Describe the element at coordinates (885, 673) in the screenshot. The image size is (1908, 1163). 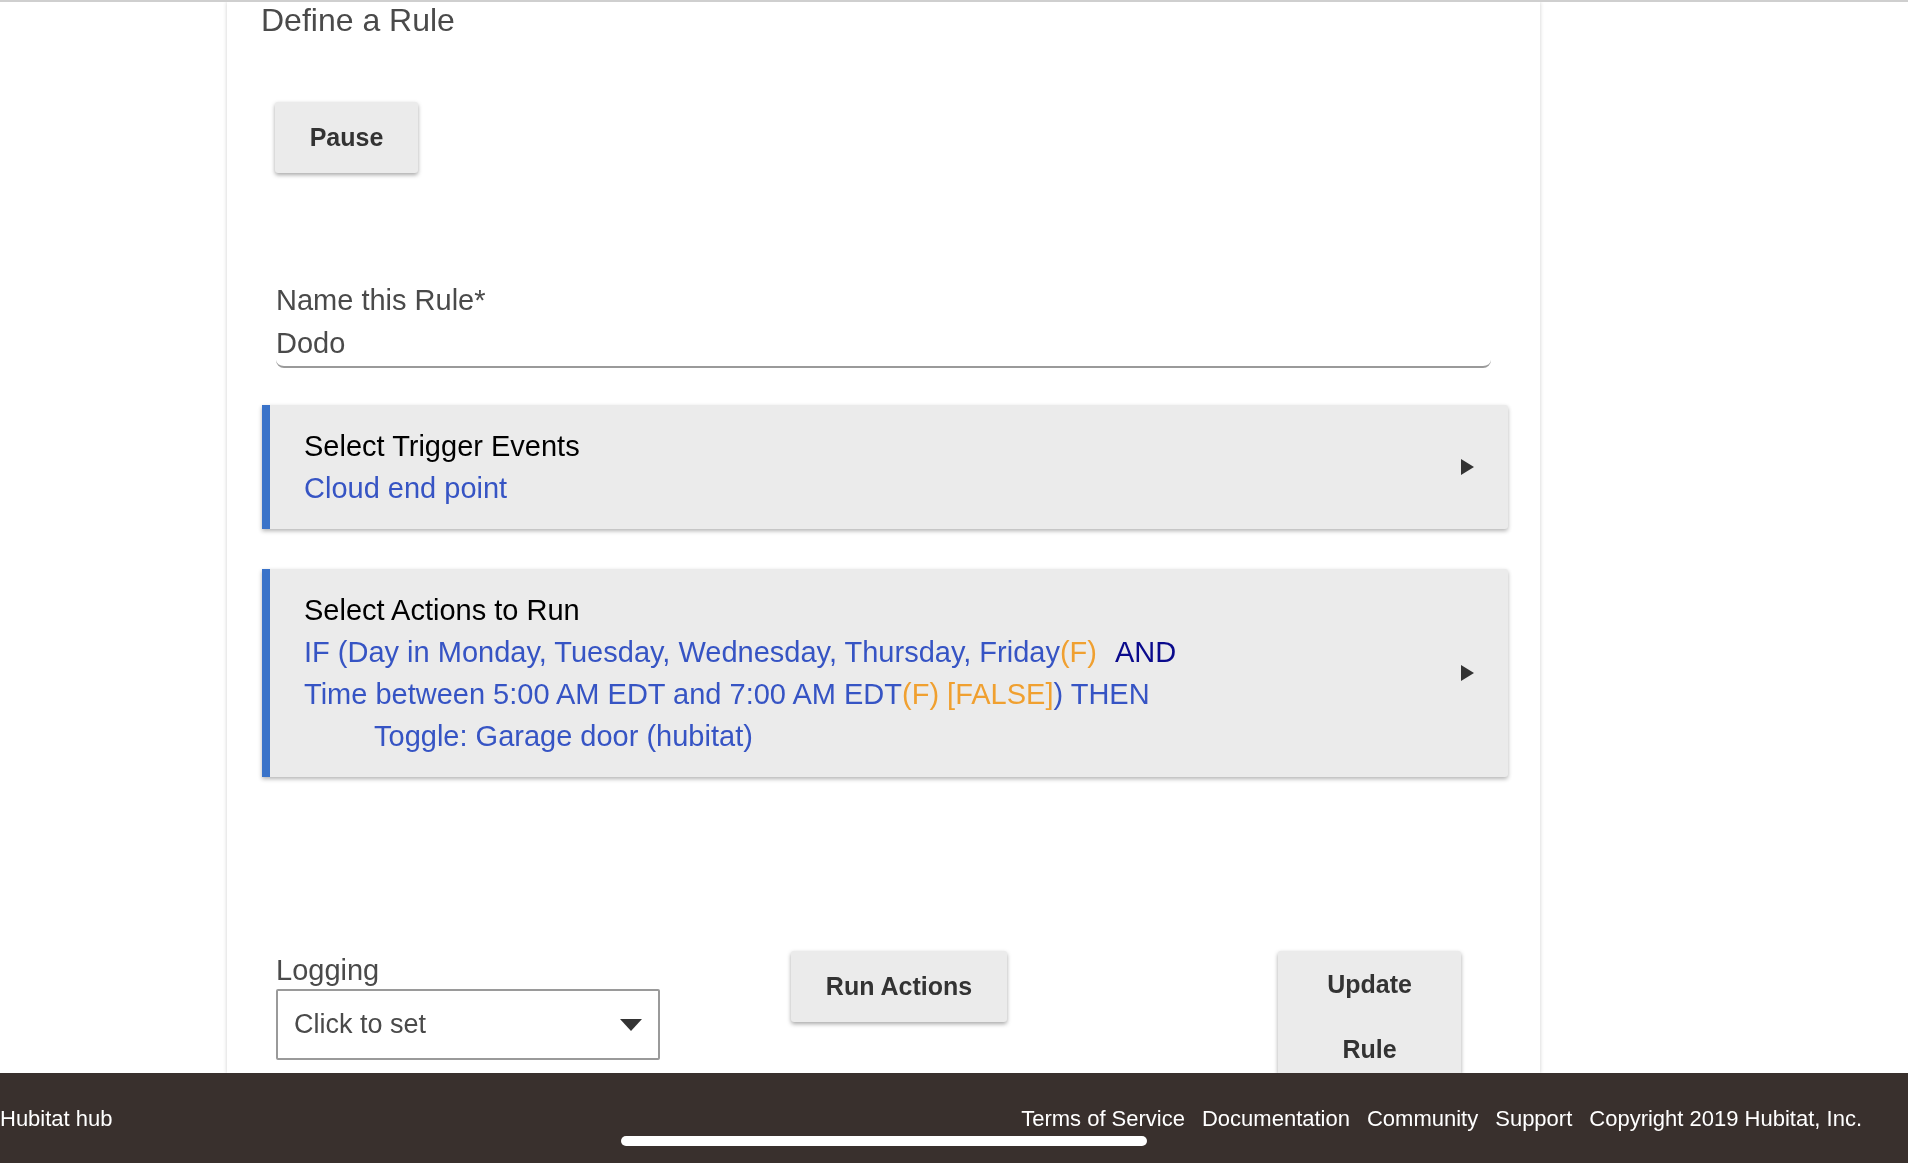
I see `collapsible-section: Select Actions to Run IF (Day in Monday, Tuesday, Wednesday, Thursday, Friday(F) AND Time between 5:00 AM EDT and 7:00 AM EDT(F) [FALSE]) THEN Toggle: Garage door (hubitat)` at that location.